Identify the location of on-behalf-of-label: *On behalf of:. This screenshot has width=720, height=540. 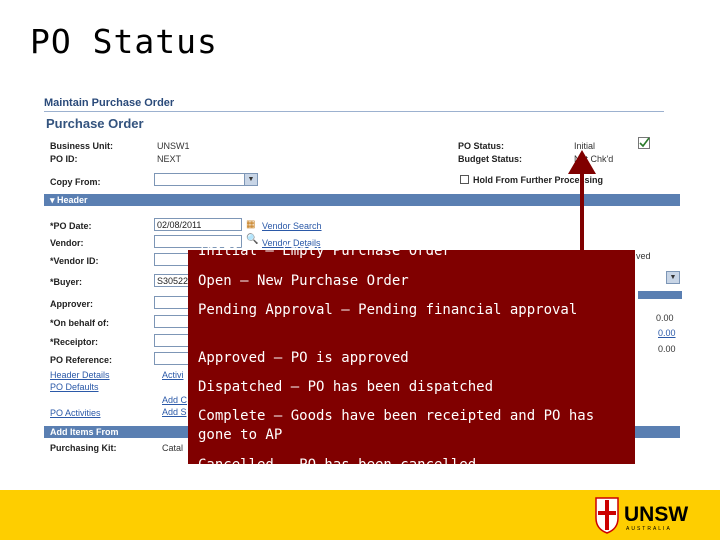
(79, 323).